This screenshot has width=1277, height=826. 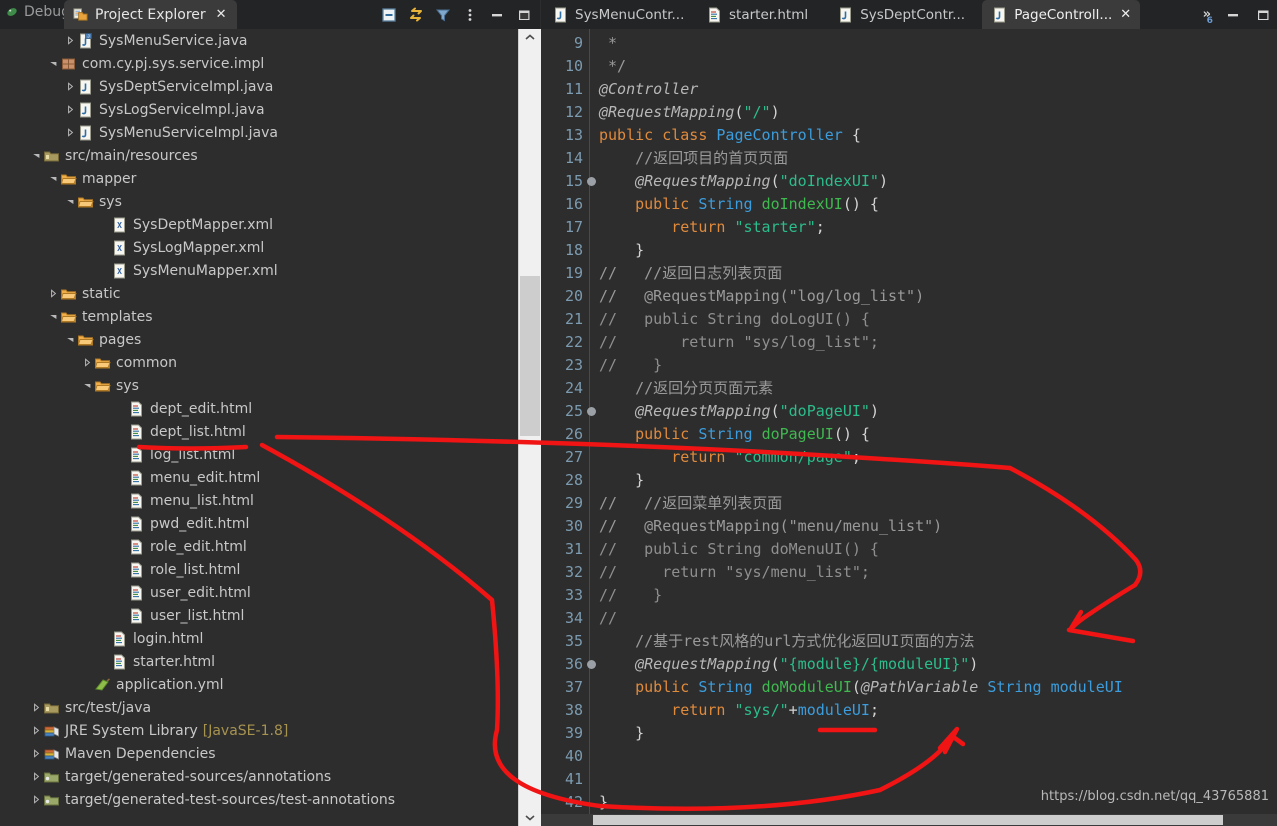 What do you see at coordinates (734, 572) in the screenshot?
I see `code-line: // return "sys/menu_list";` at bounding box center [734, 572].